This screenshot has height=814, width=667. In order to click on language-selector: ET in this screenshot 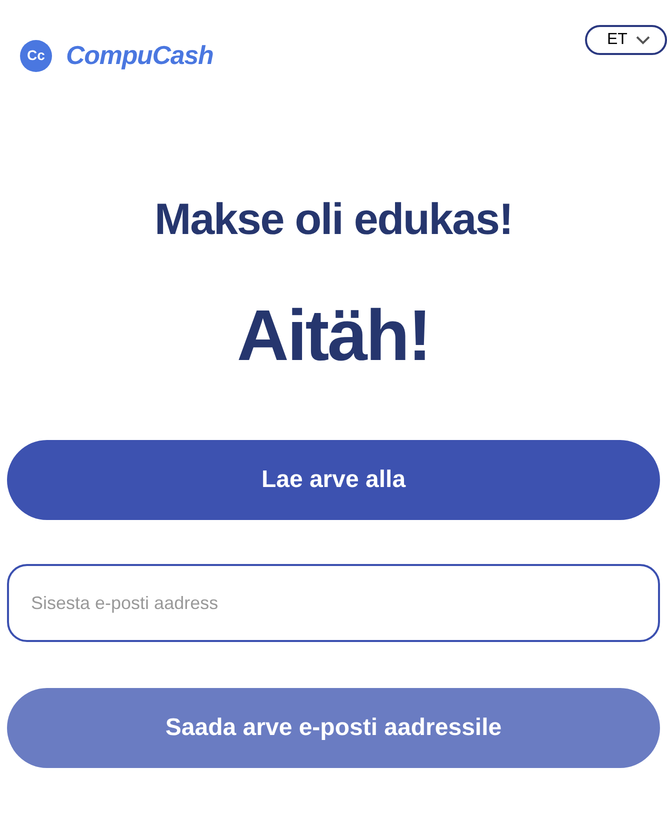, I will do `click(626, 40)`.